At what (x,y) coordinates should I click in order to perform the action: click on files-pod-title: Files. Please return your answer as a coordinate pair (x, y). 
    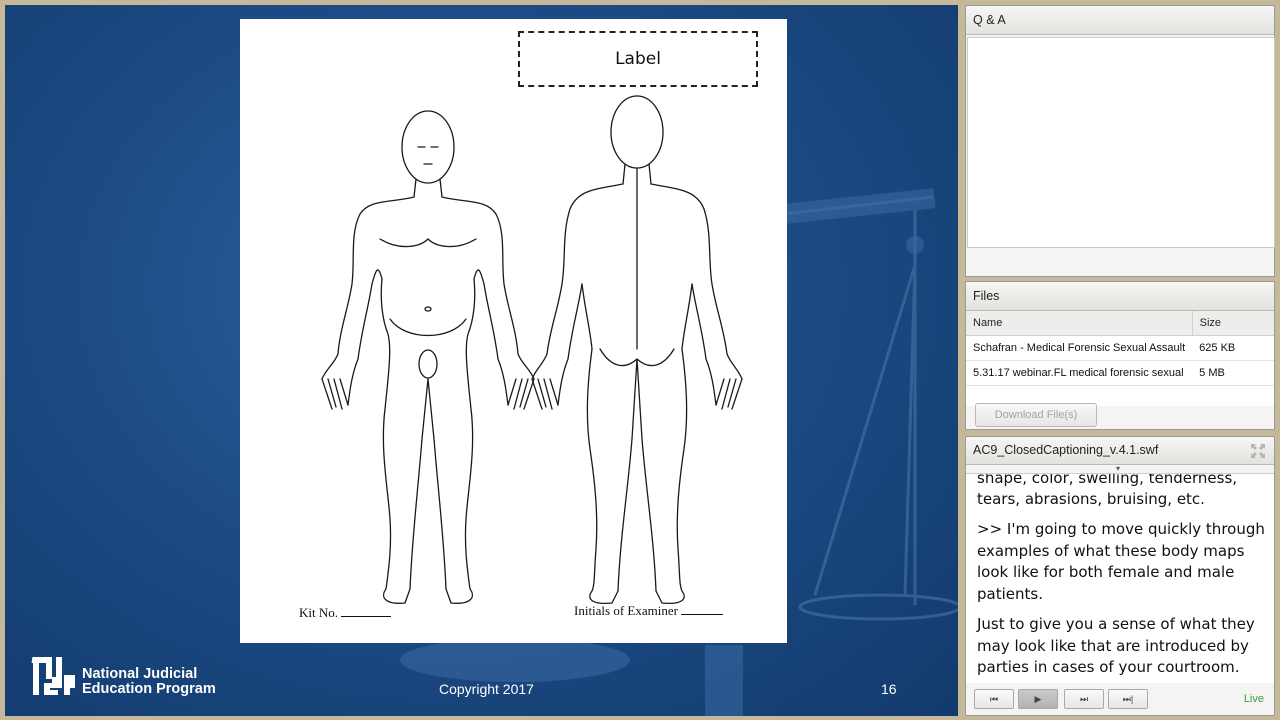
    Looking at the image, I should click on (1120, 296).